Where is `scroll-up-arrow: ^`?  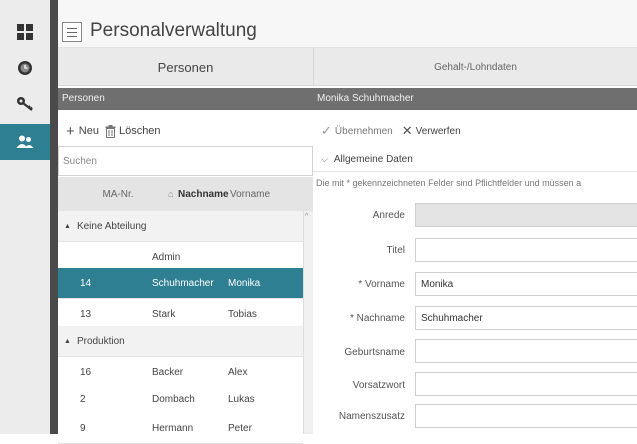
scroll-up-arrow: ^ is located at coordinates (306, 216).